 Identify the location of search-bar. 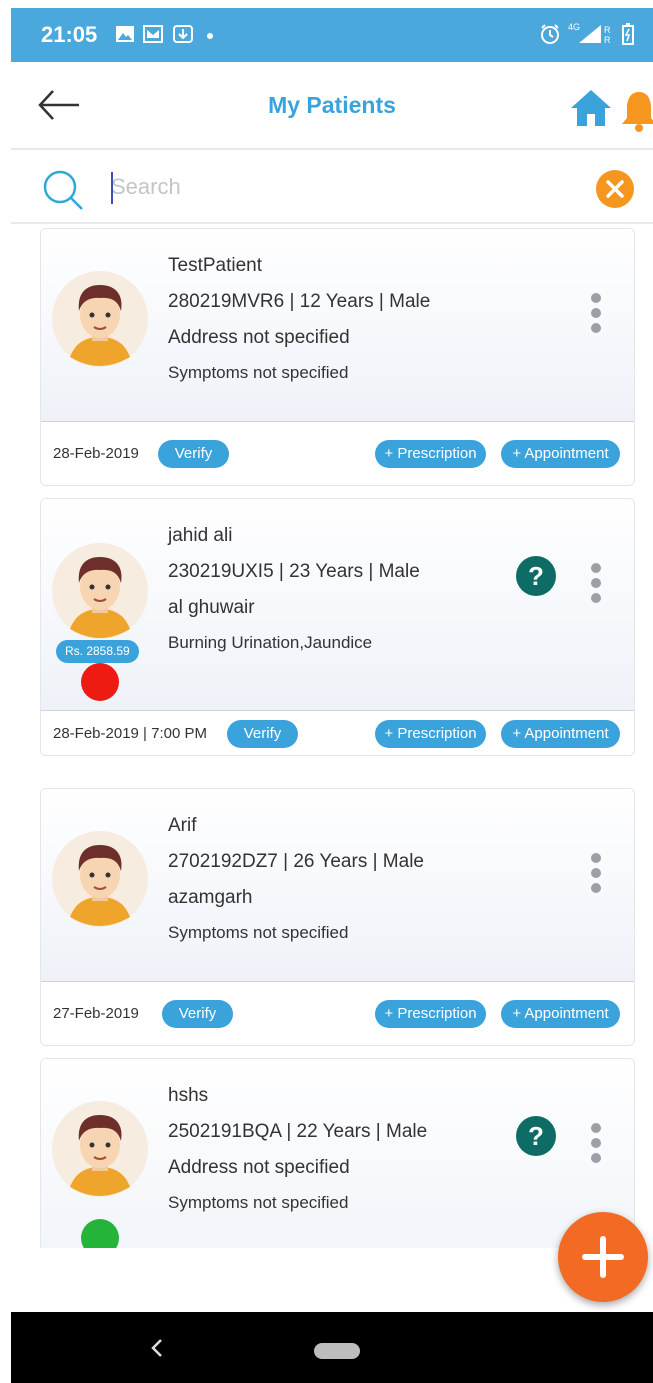
(332, 187).